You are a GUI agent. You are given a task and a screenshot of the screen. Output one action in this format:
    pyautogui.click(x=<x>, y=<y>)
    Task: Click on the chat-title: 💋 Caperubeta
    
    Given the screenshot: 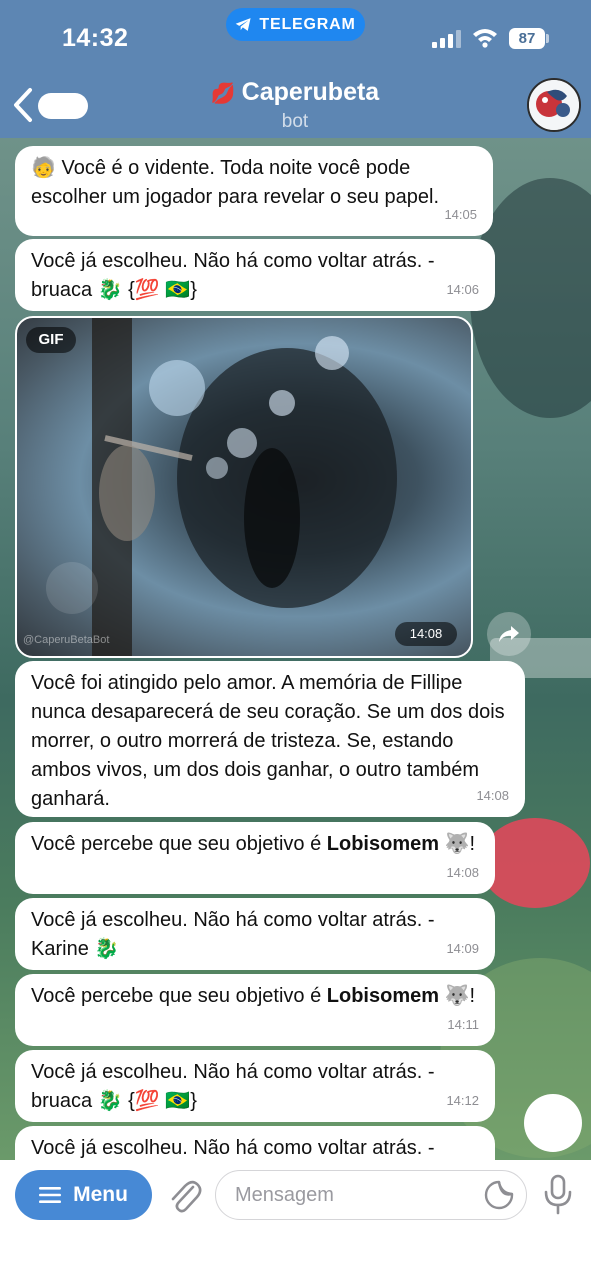 What is the action you would take?
    pyautogui.click(x=295, y=92)
    